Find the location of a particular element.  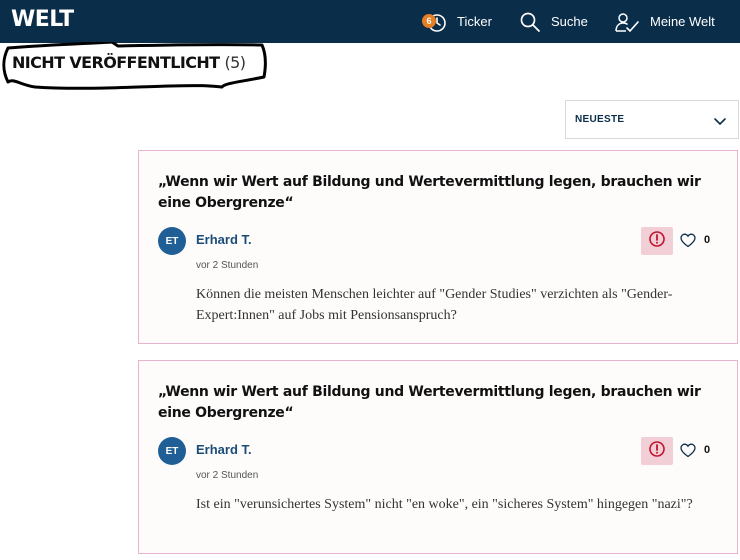

clock-icon: 6 is located at coordinates (434, 22).